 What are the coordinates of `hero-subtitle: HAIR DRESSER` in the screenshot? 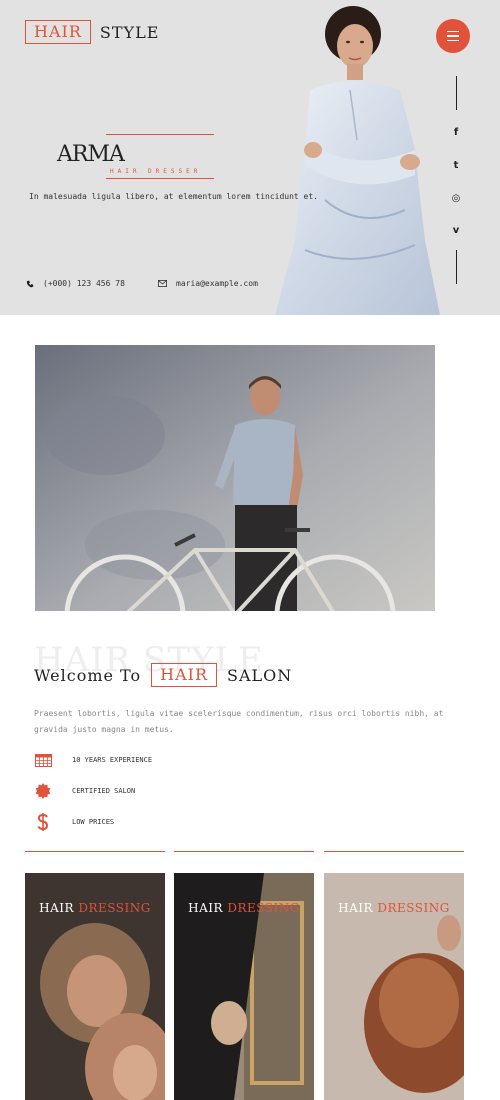 It's located at (156, 171).